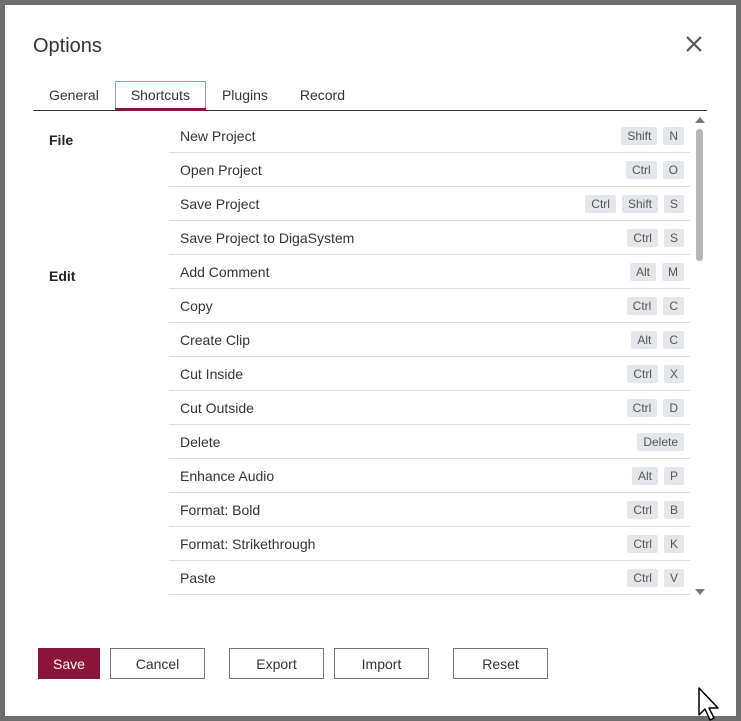 The width and height of the screenshot is (741, 721). What do you see at coordinates (221, 169) in the screenshot?
I see `shortcut-label: Open Project` at bounding box center [221, 169].